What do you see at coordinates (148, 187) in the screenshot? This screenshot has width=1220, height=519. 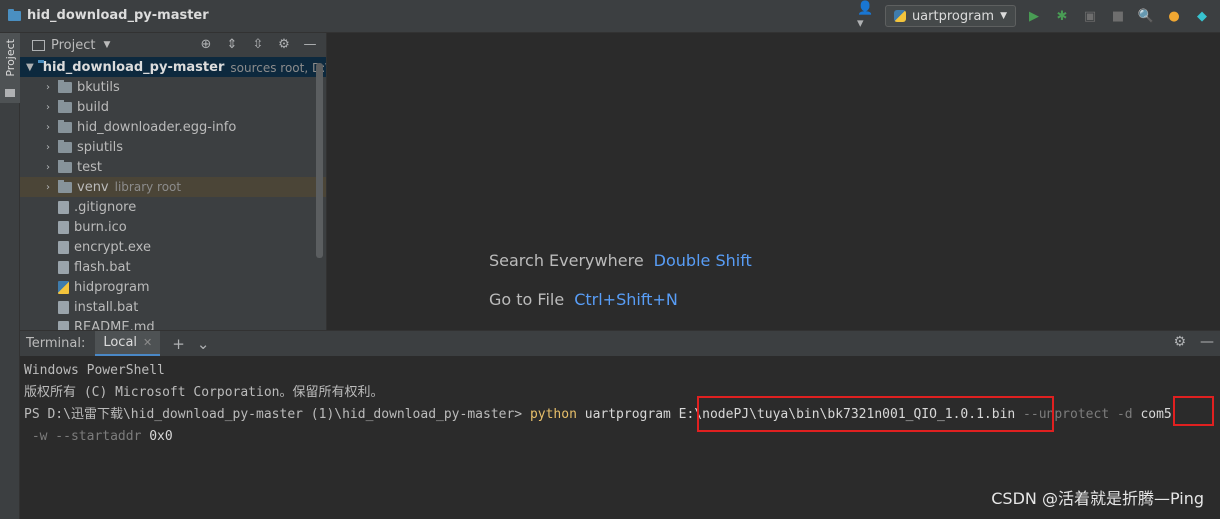 I see `tree-item-hint: library root` at bounding box center [148, 187].